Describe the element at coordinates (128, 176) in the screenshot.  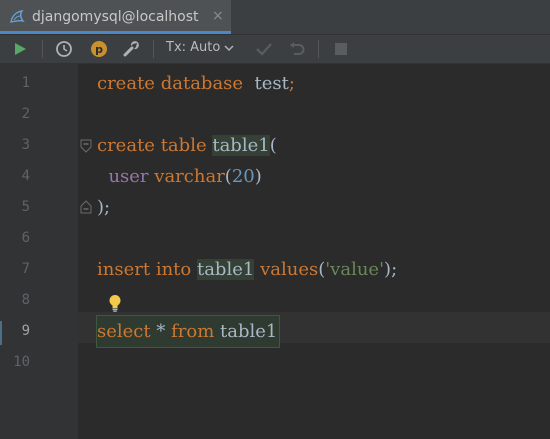
I see `column-name: user` at that location.